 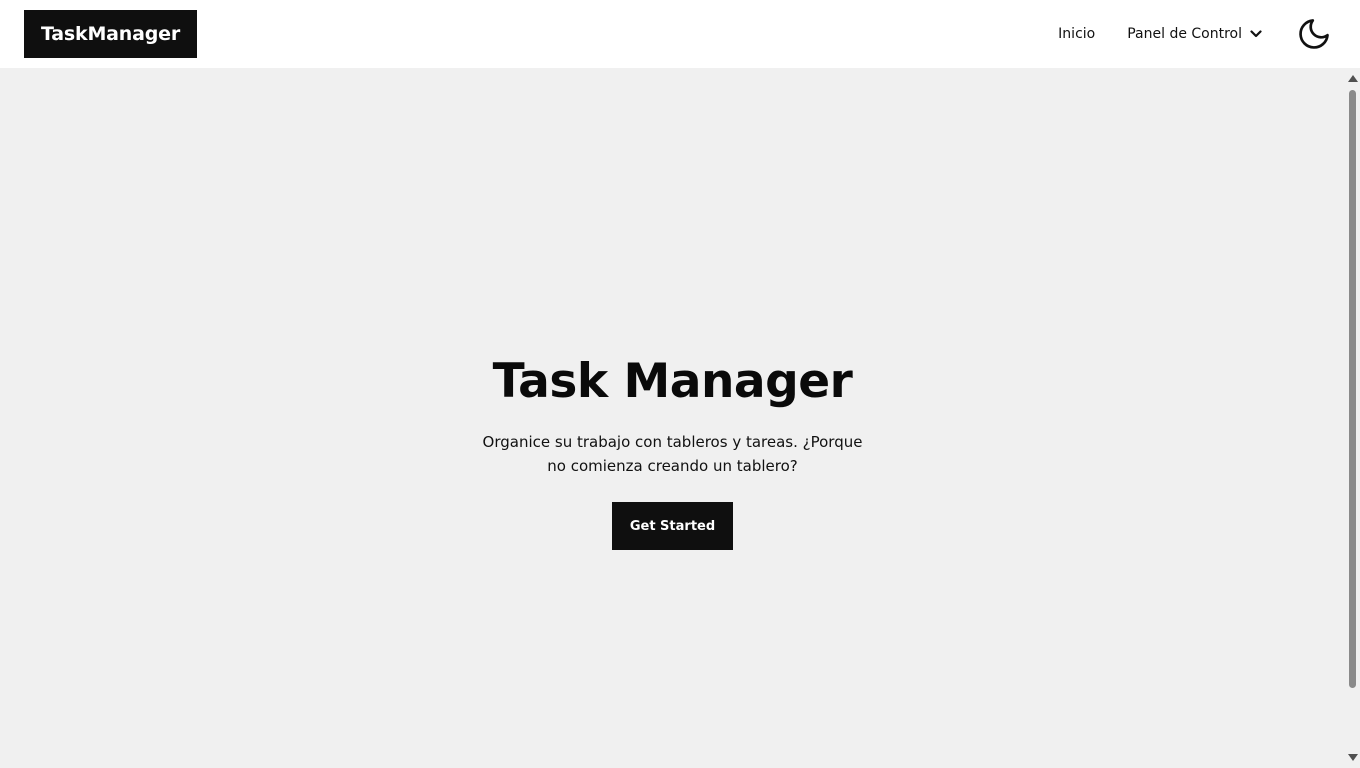 I want to click on scroll-up-arrow-icon, so click(x=1353, y=78).